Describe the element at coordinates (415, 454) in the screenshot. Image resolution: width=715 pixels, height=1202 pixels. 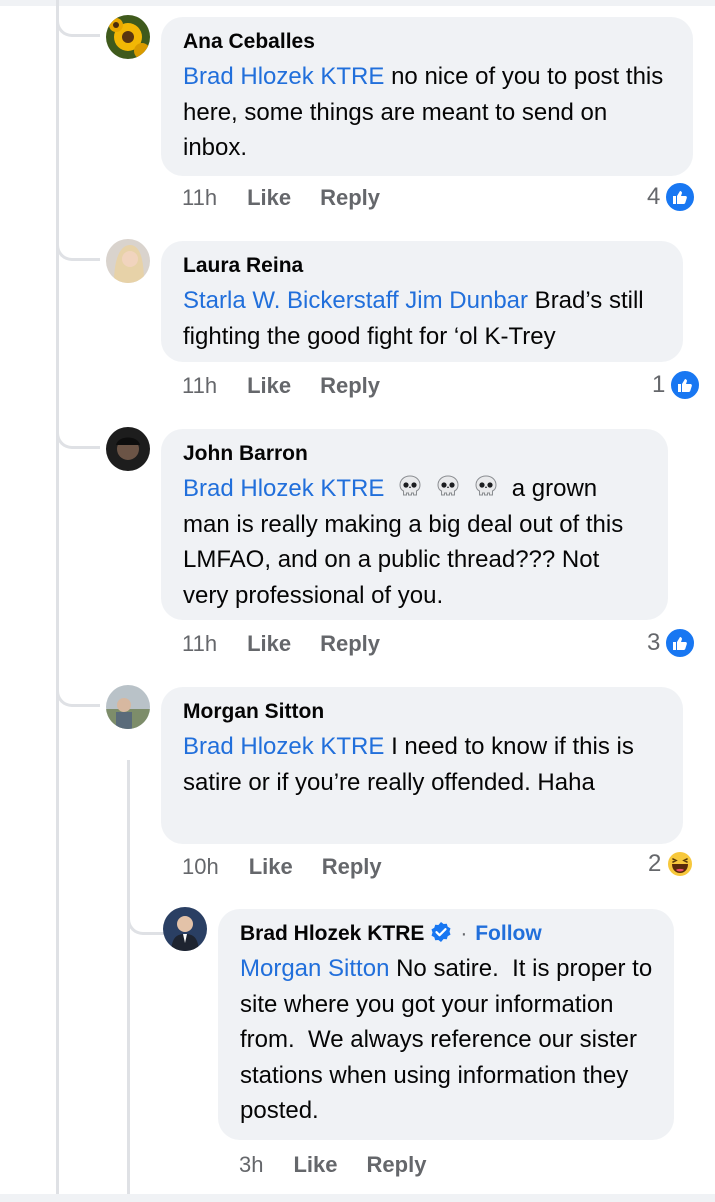
I see `comment-author: John Barron` at that location.